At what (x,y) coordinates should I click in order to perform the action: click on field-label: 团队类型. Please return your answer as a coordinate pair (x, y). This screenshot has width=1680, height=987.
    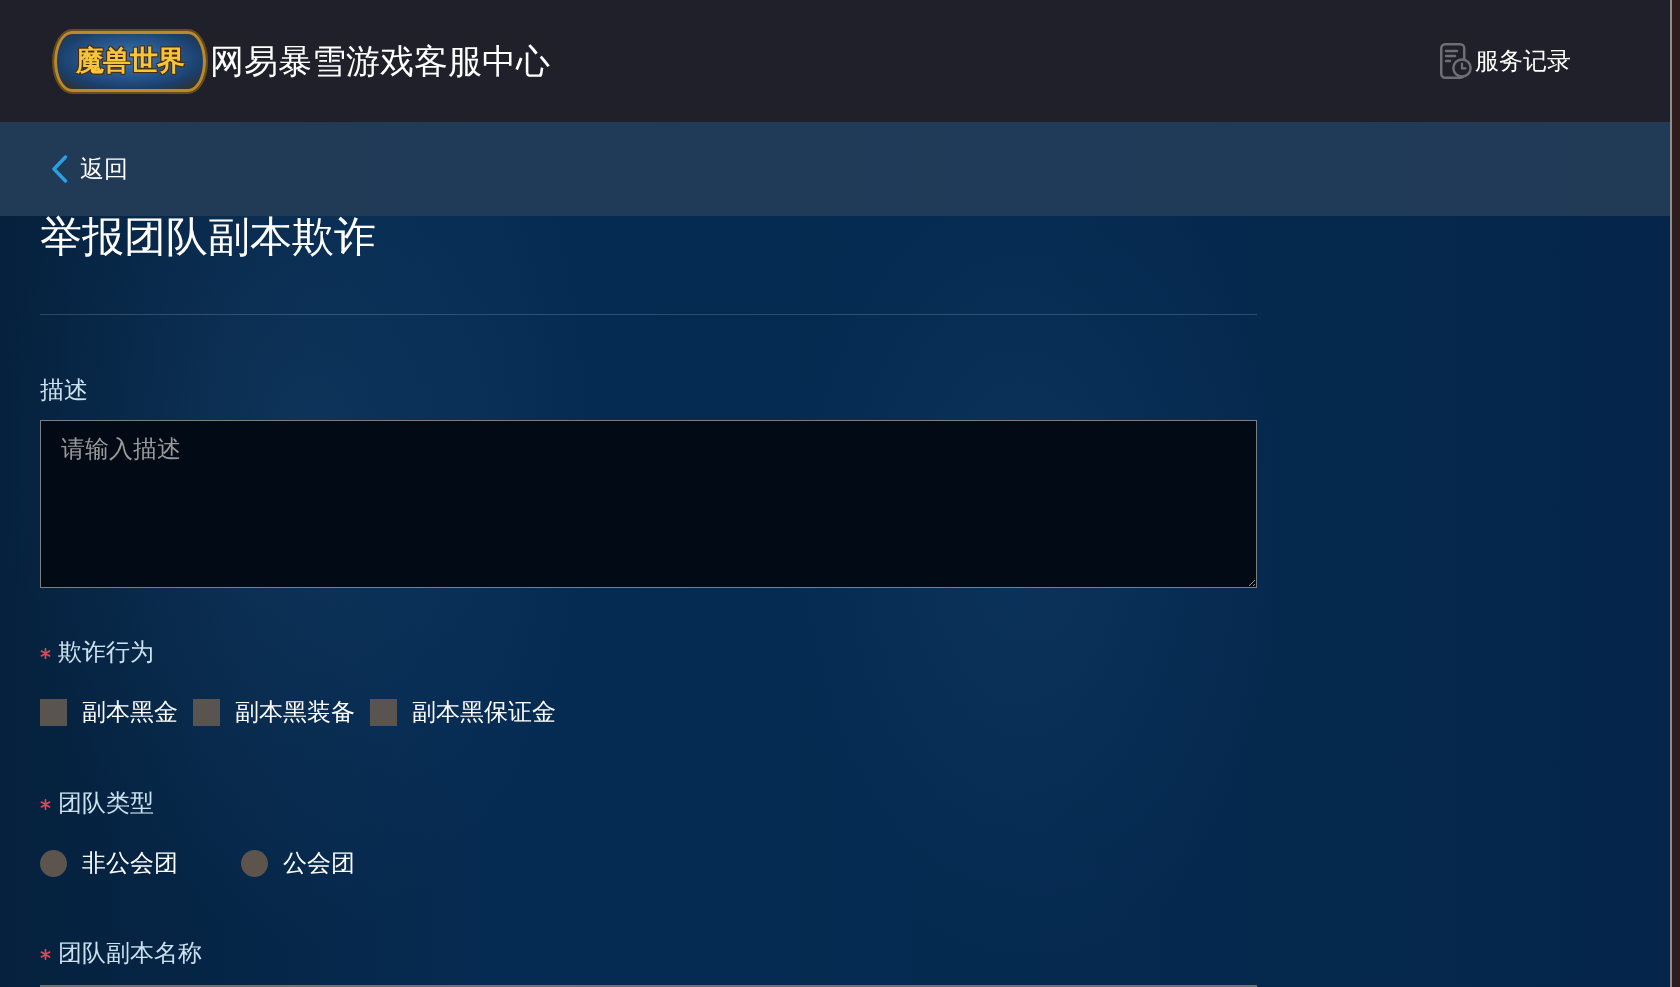
    Looking at the image, I should click on (106, 803).